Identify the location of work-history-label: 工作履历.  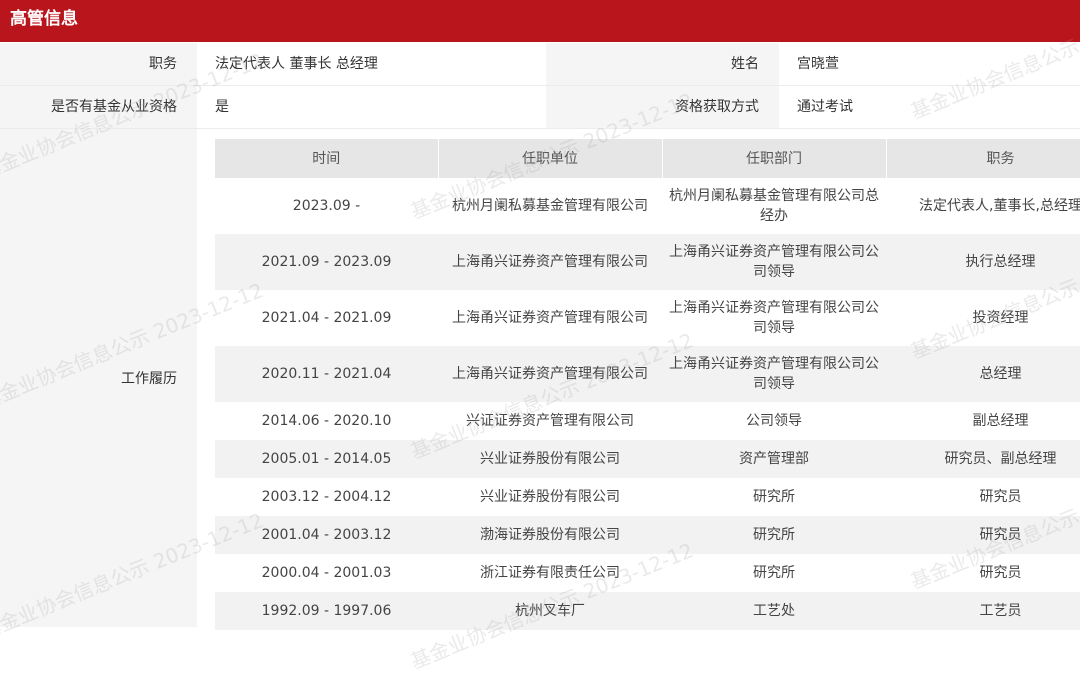
(98, 378).